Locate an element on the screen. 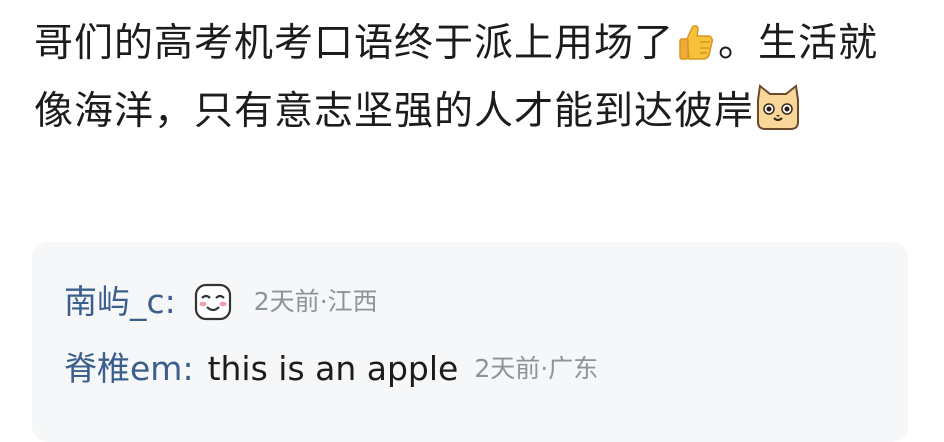  reply-text: this is an apple is located at coordinates (333, 368).